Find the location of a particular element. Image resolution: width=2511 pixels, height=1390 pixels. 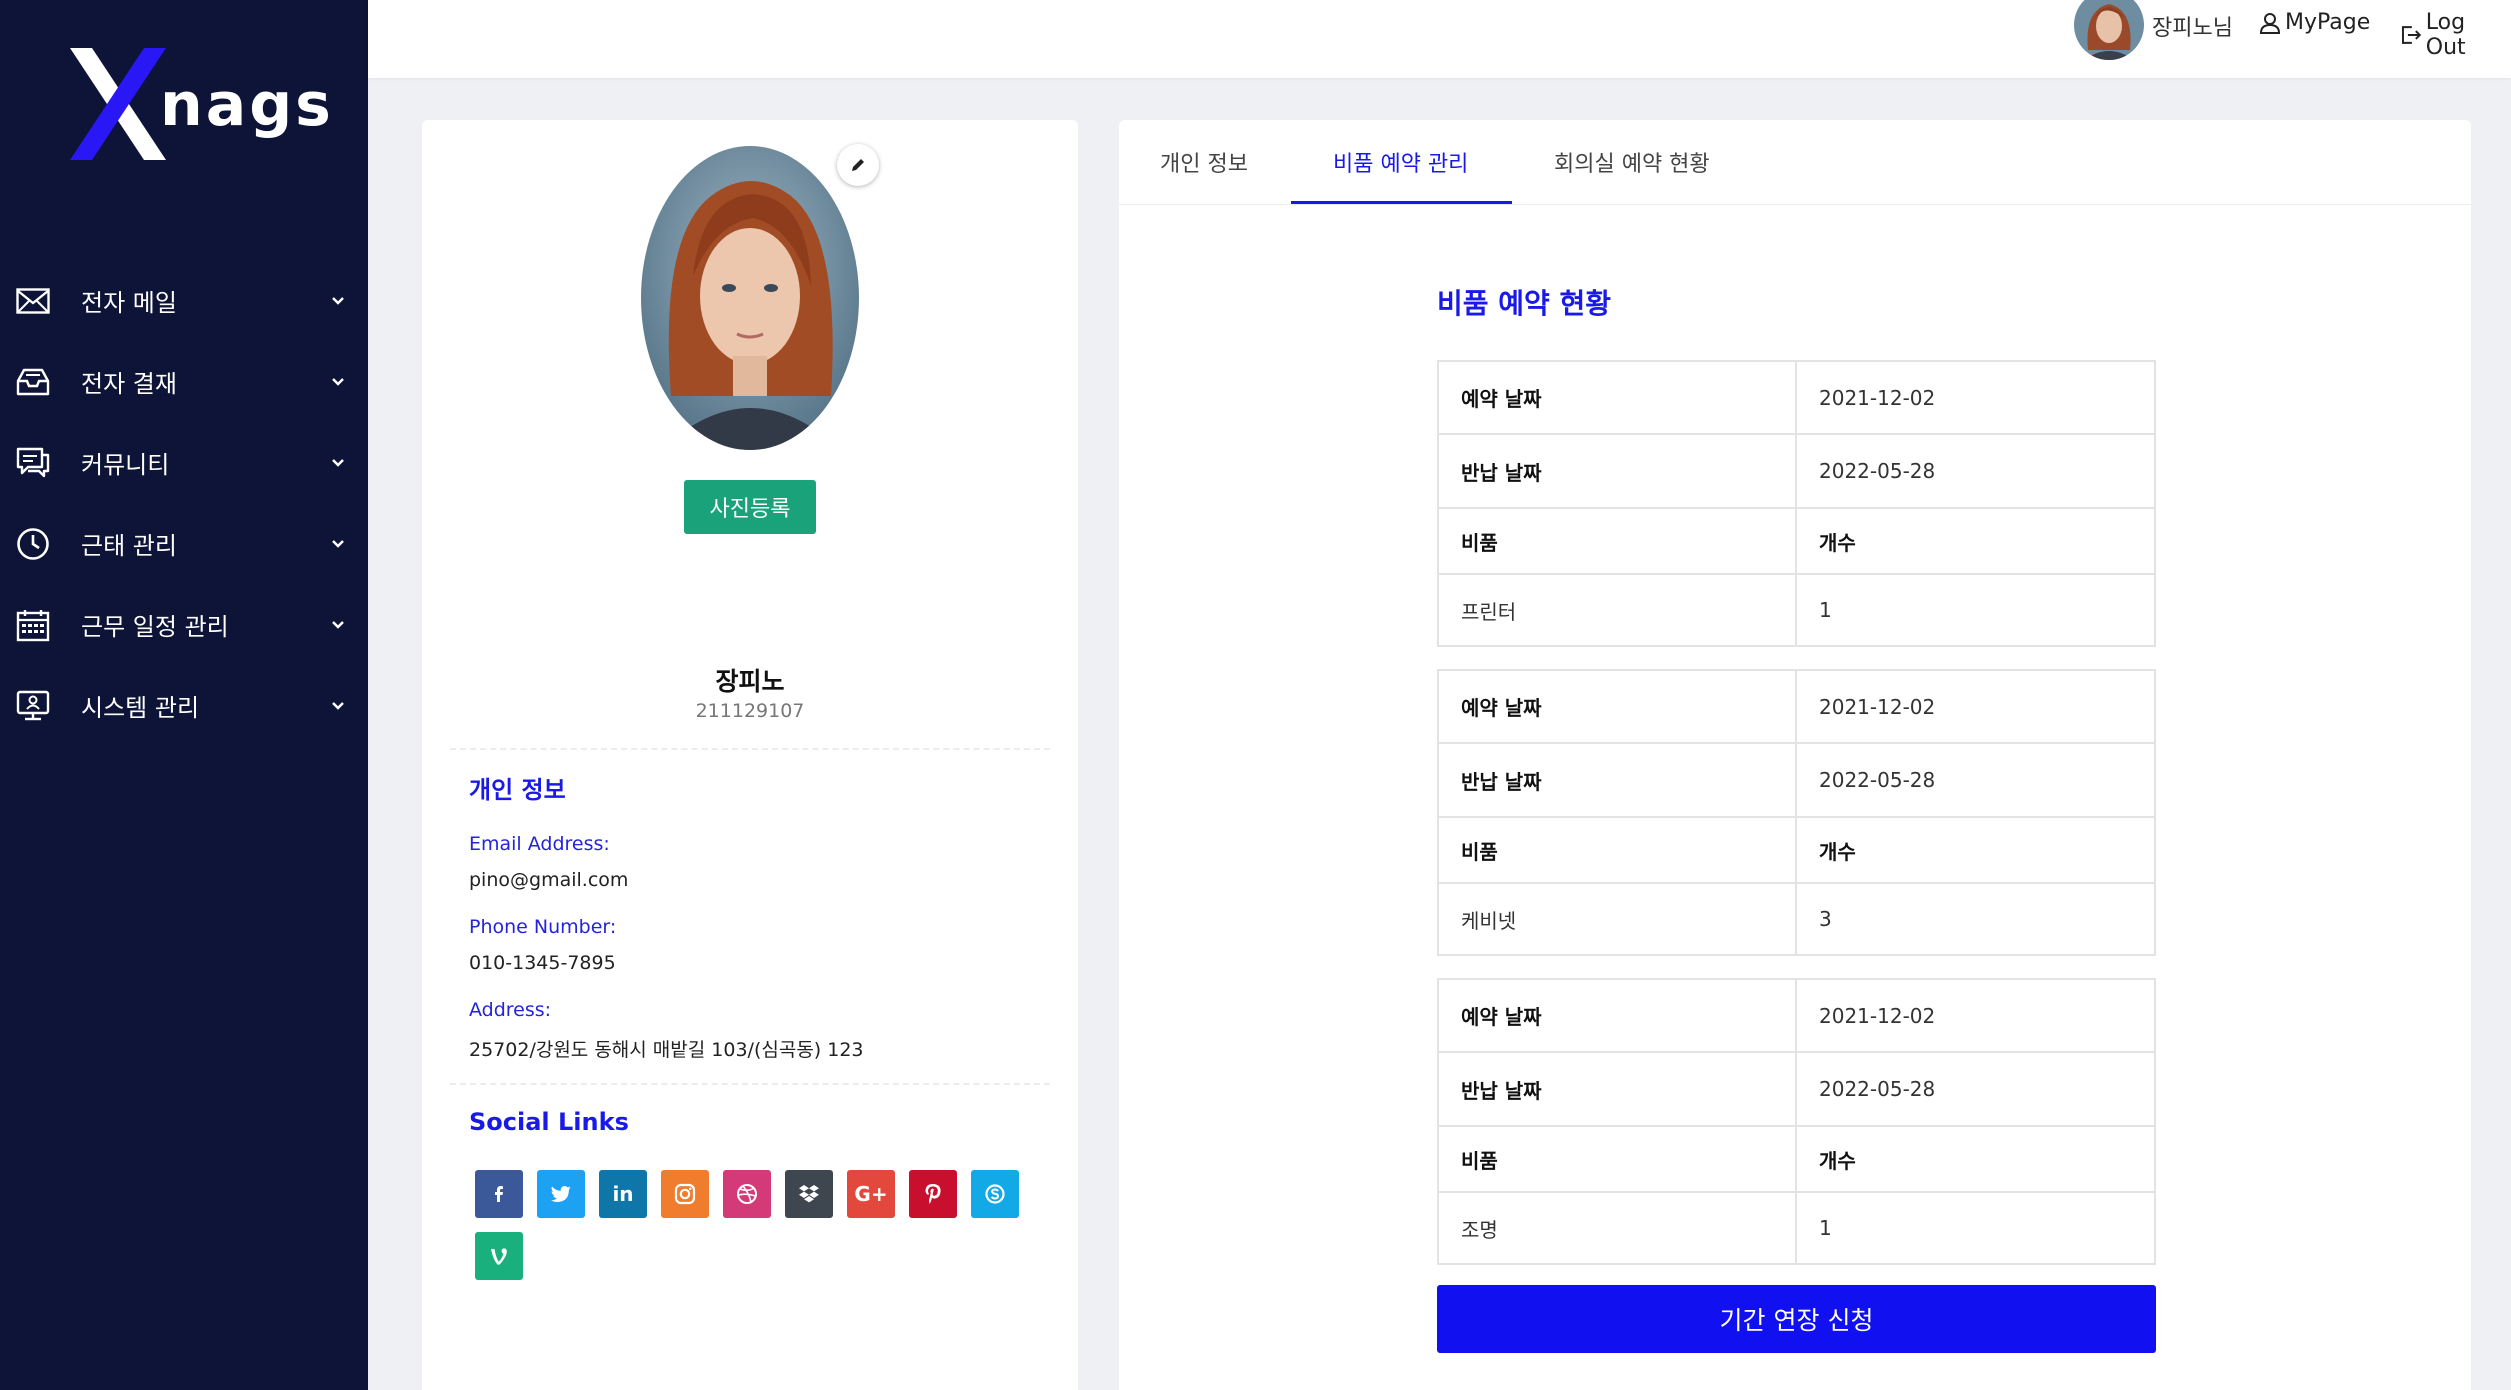

item-value: 조명 is located at coordinates (1618, 1228).